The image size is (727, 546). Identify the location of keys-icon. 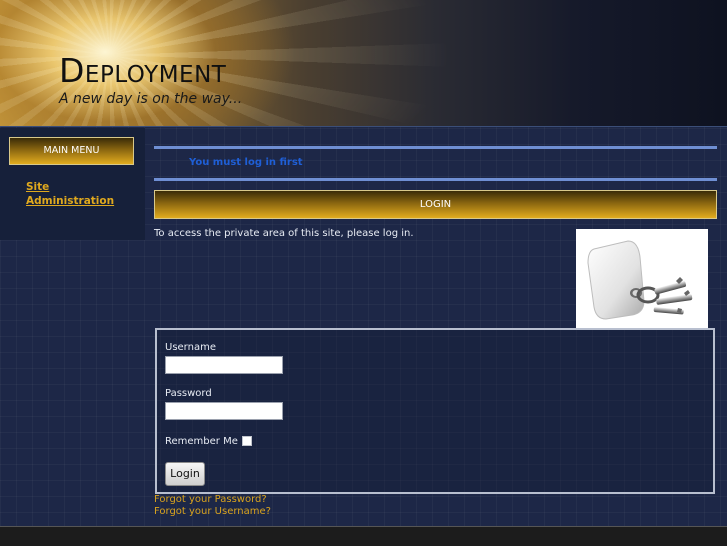
(640, 280).